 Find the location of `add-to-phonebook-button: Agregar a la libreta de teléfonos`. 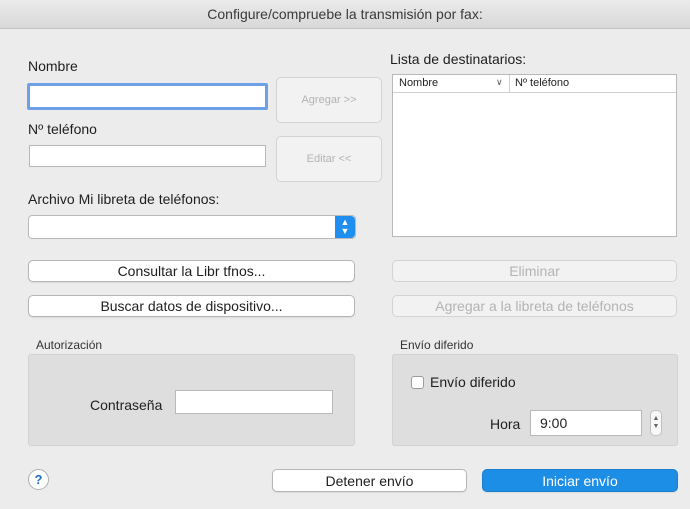

add-to-phonebook-button: Agregar a la libreta de teléfonos is located at coordinates (534, 306).